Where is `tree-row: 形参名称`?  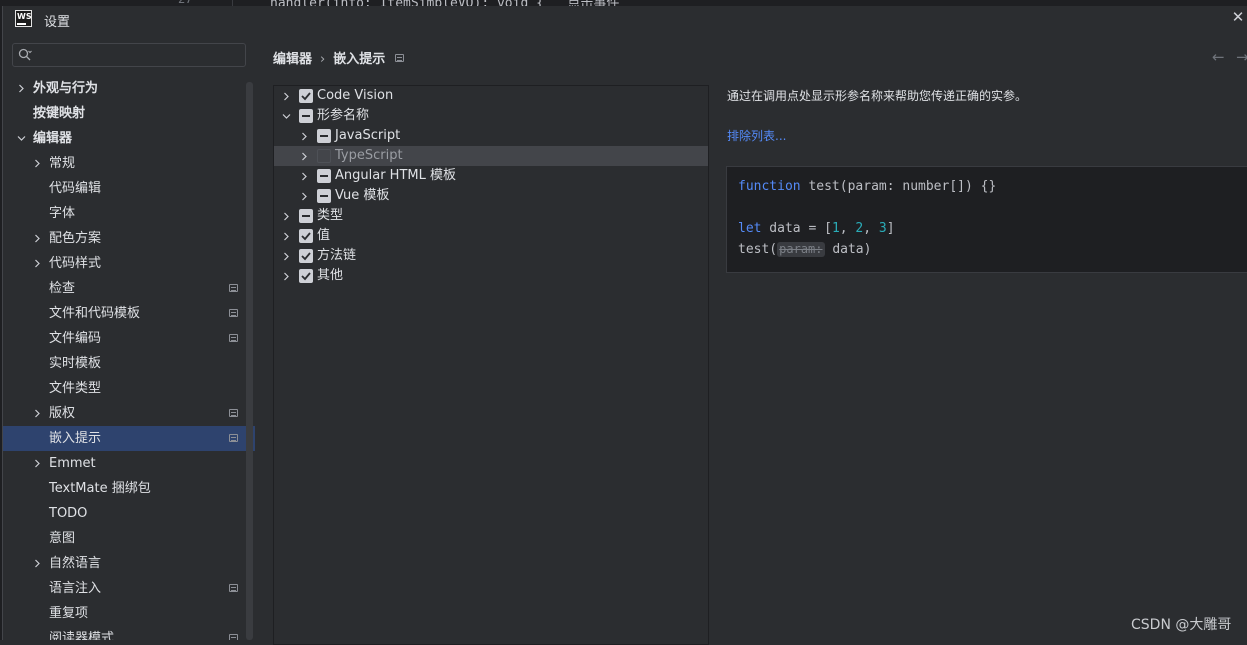 tree-row: 形参名称 is located at coordinates (491, 116).